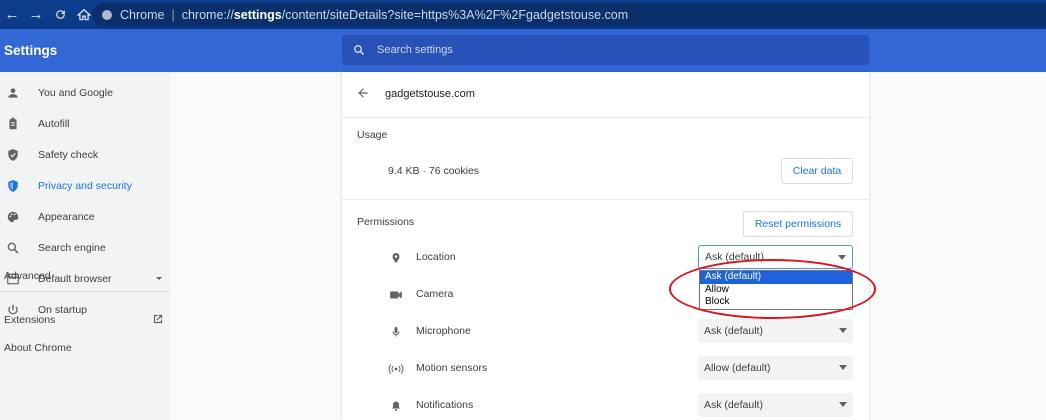 The width and height of the screenshot is (1046, 420). I want to click on sidebar-item-label: Privacy and security, so click(85, 186).